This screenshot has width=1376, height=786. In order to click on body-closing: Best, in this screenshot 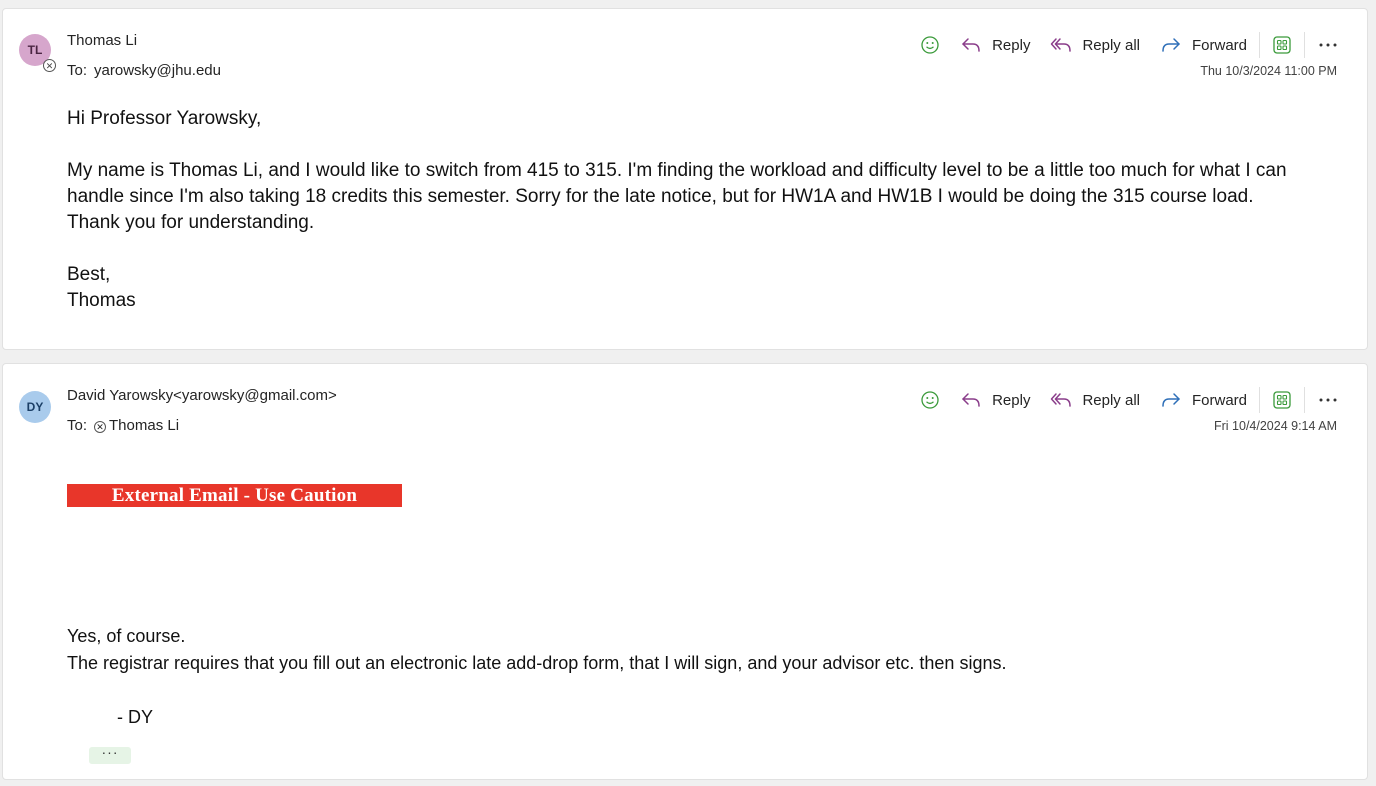, I will do `click(89, 274)`.